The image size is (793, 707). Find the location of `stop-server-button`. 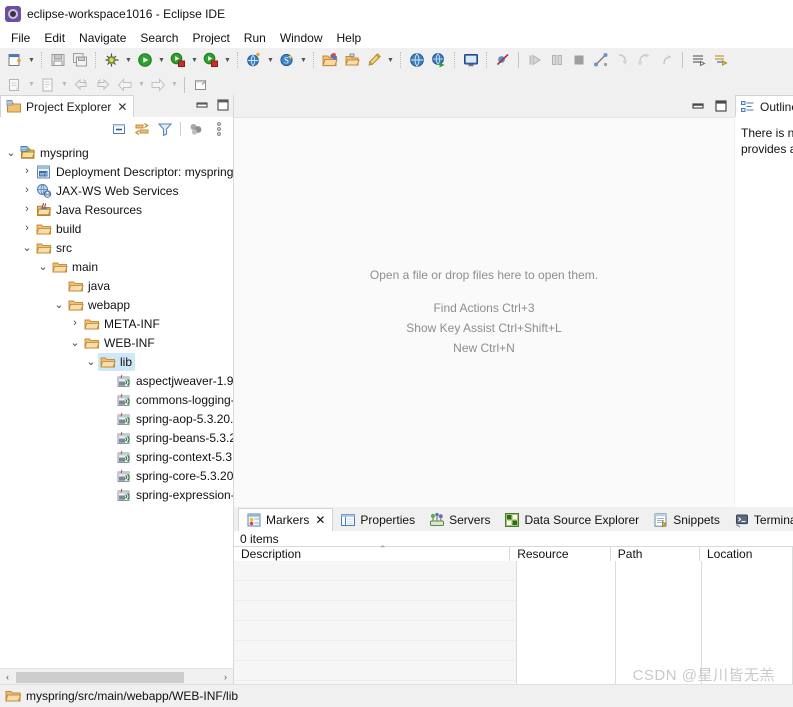

stop-server-button is located at coordinates (211, 60).